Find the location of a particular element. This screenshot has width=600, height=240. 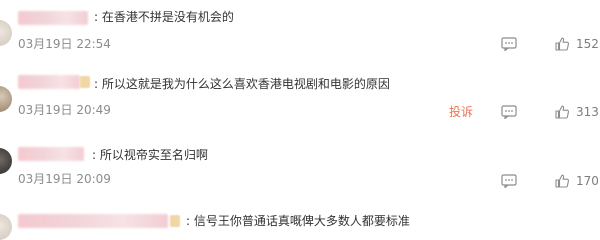

like-button: 152 is located at coordinates (576, 44).